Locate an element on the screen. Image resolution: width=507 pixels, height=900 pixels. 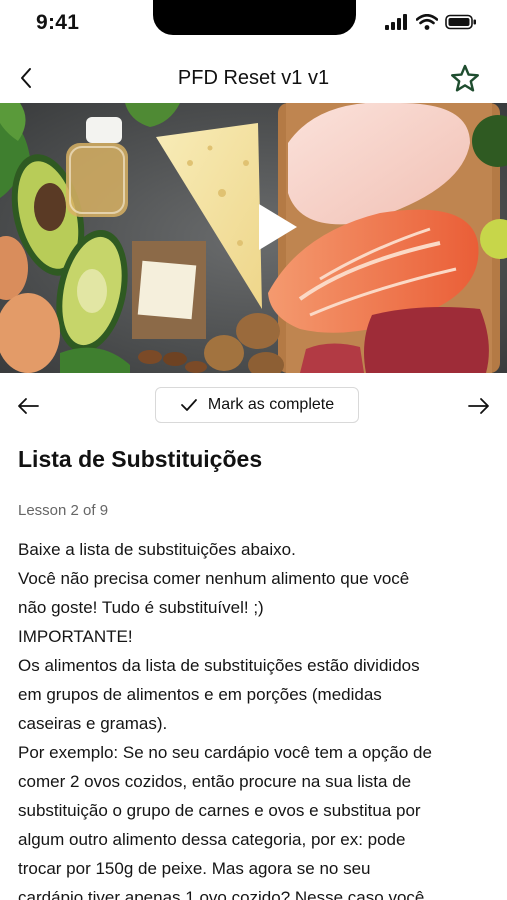
lesson-progress: Lesson 2 of 9 is located at coordinates (63, 510).